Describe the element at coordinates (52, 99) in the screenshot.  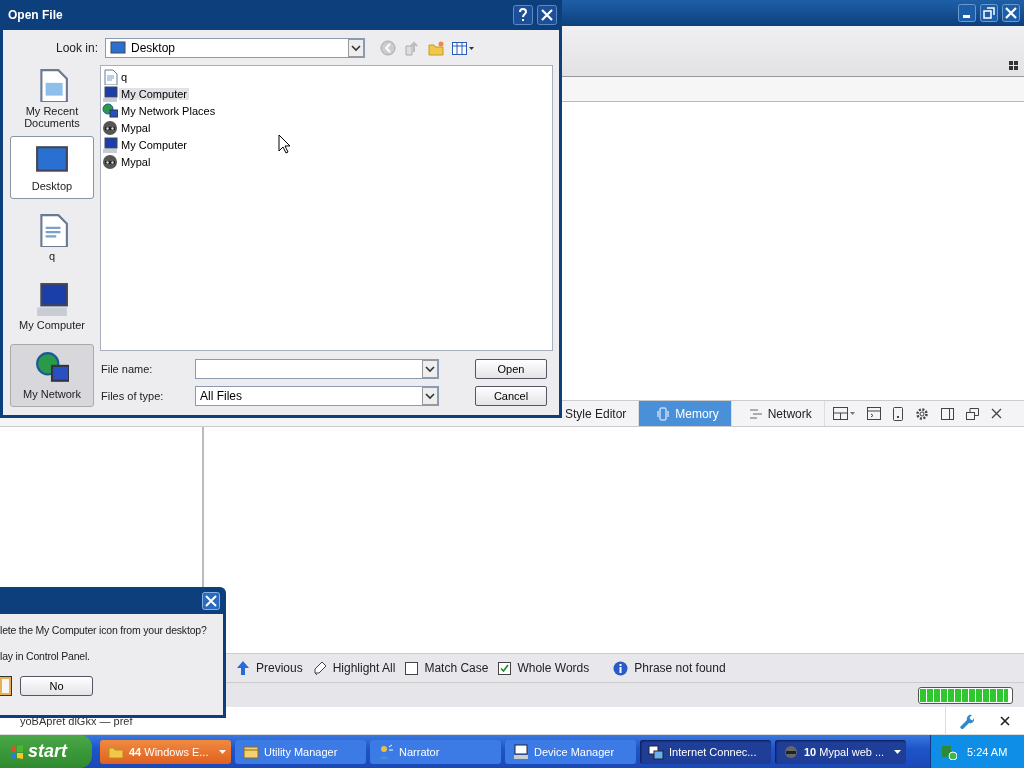
I see `places-item: My Recent Documents` at that location.